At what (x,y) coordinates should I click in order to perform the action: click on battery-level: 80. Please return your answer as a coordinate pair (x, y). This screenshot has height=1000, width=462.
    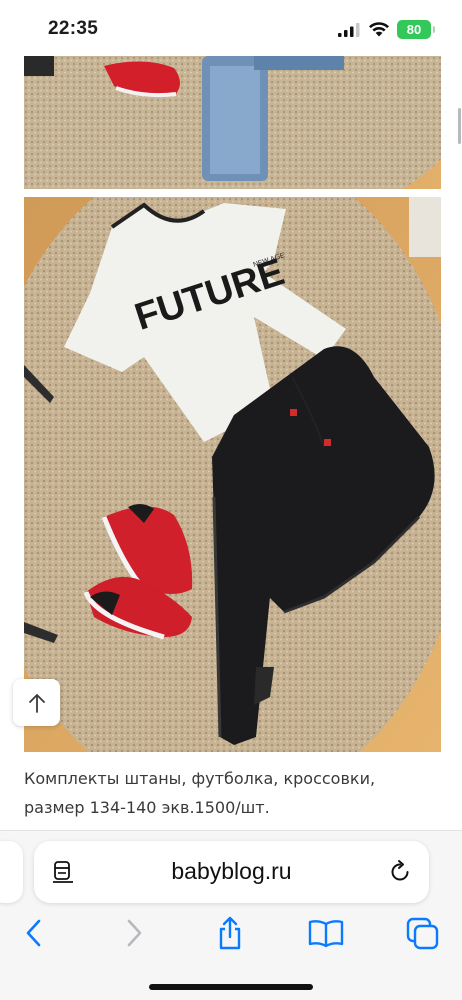
    Looking at the image, I should click on (414, 29).